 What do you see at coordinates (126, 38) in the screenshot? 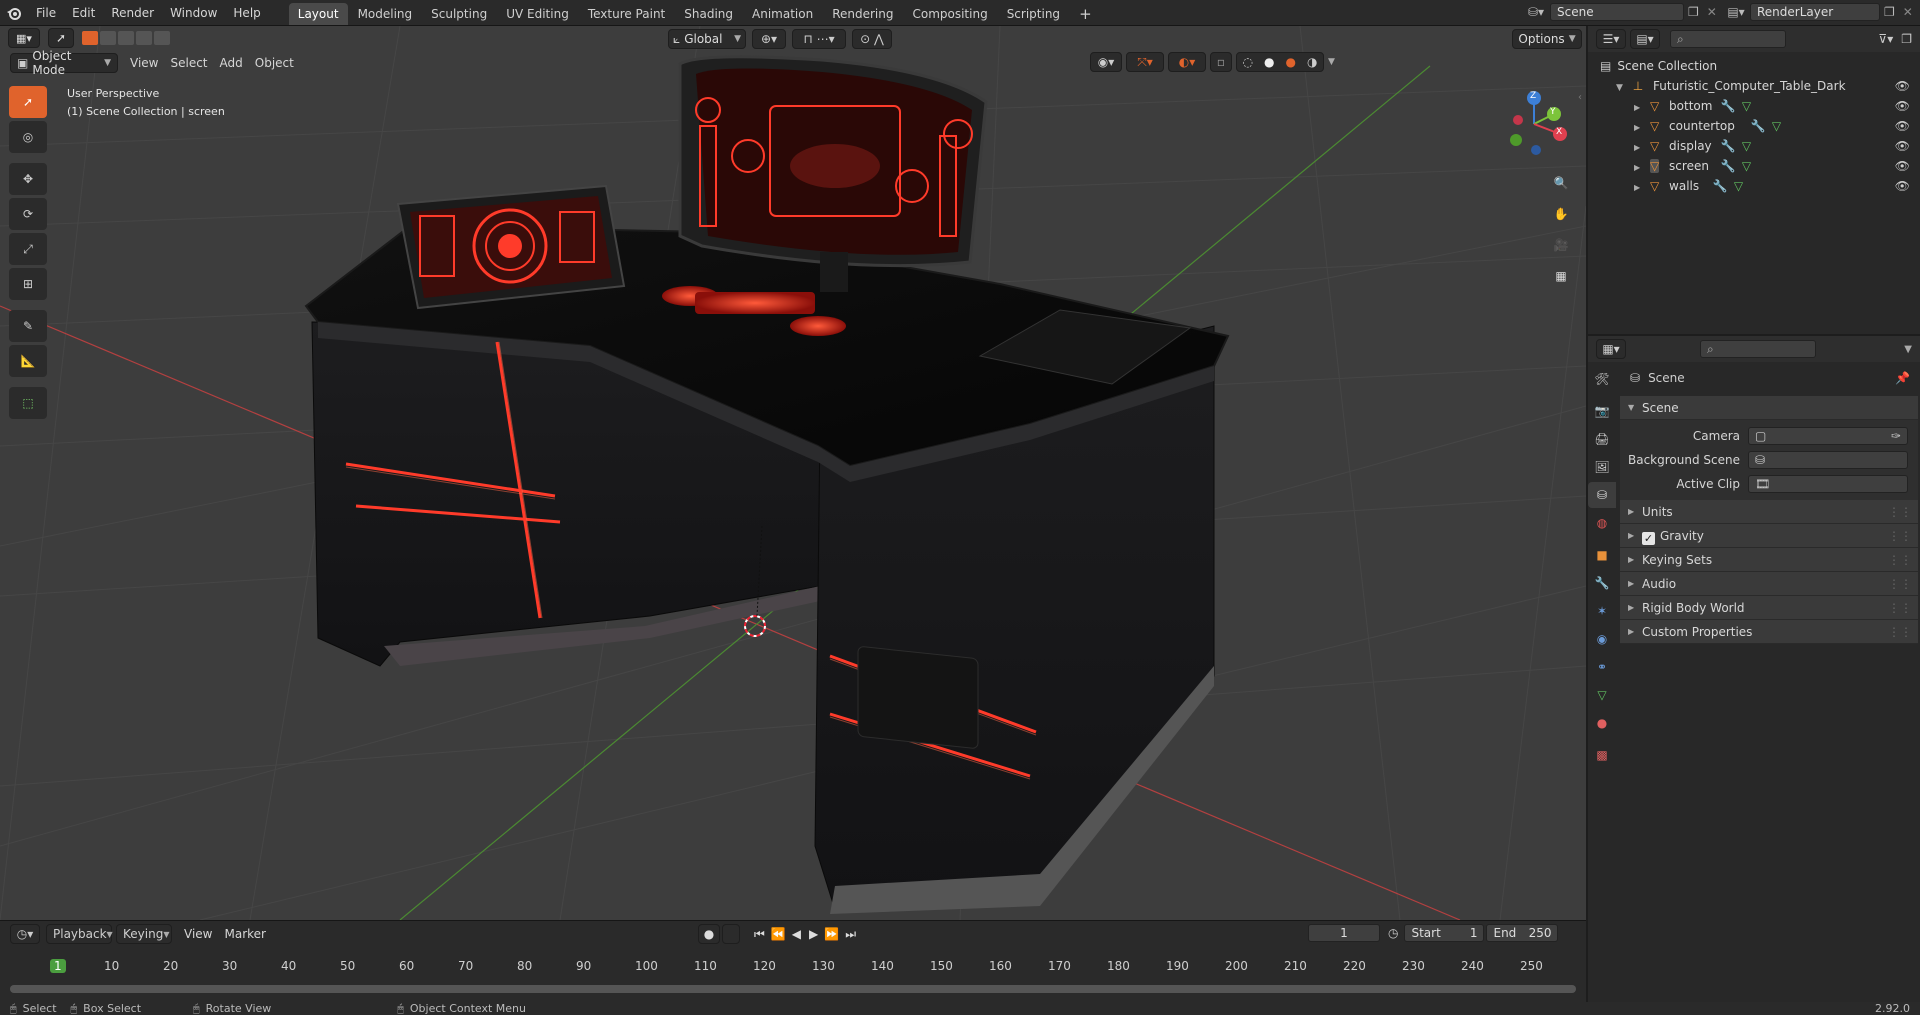
I see `select-subtract-icon` at bounding box center [126, 38].